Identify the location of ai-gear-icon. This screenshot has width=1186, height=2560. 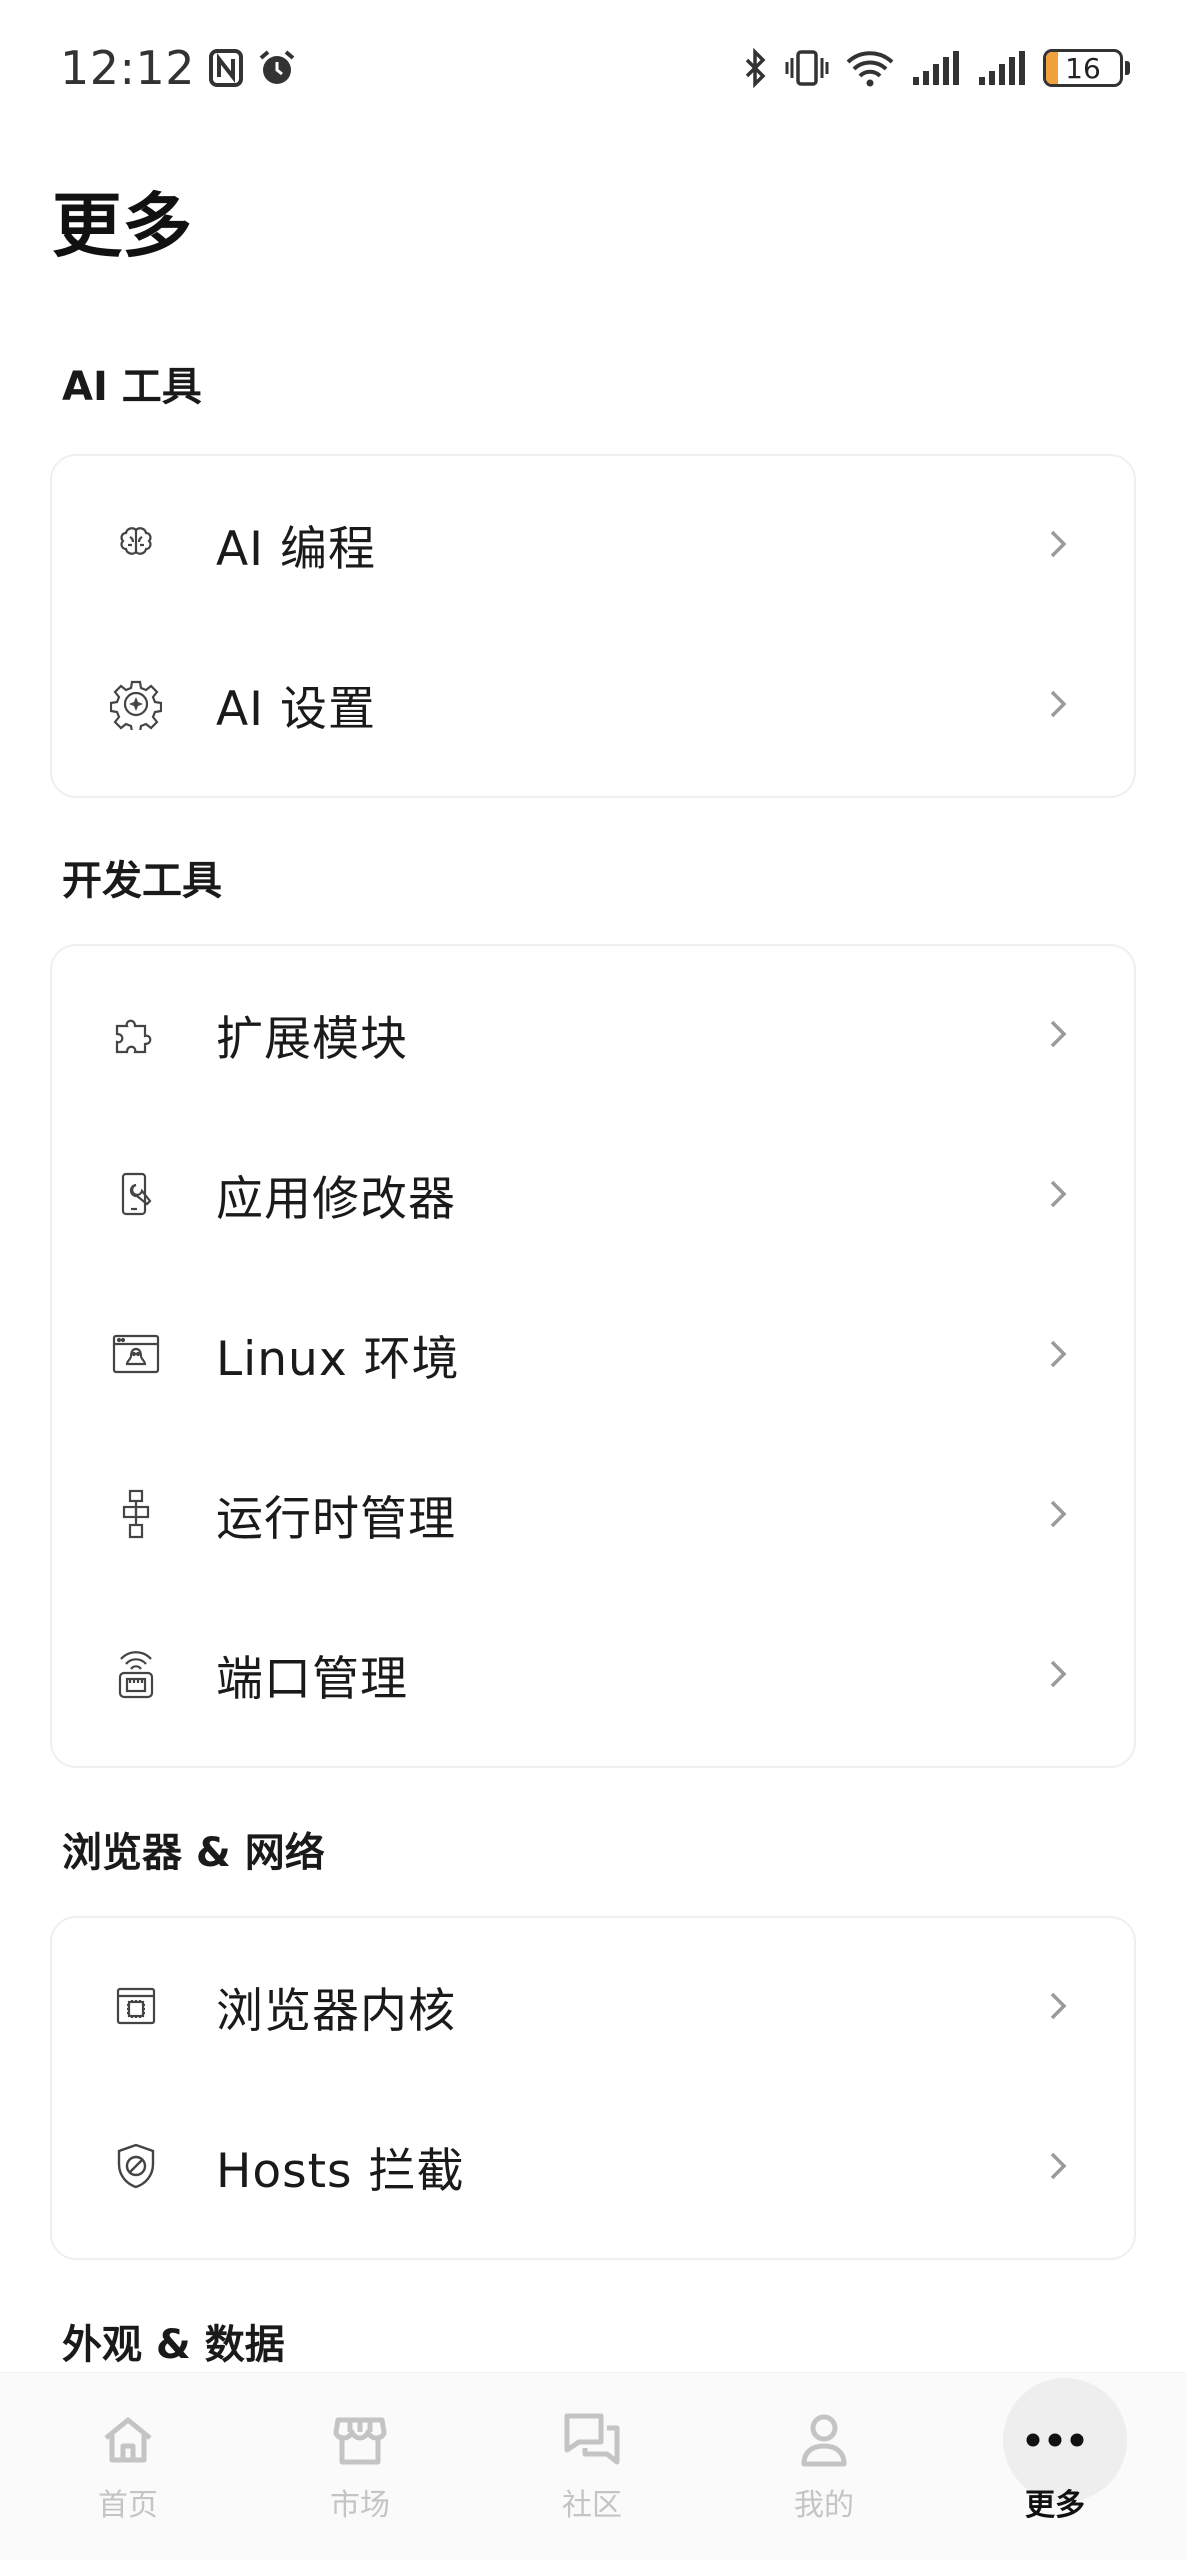
(136, 704).